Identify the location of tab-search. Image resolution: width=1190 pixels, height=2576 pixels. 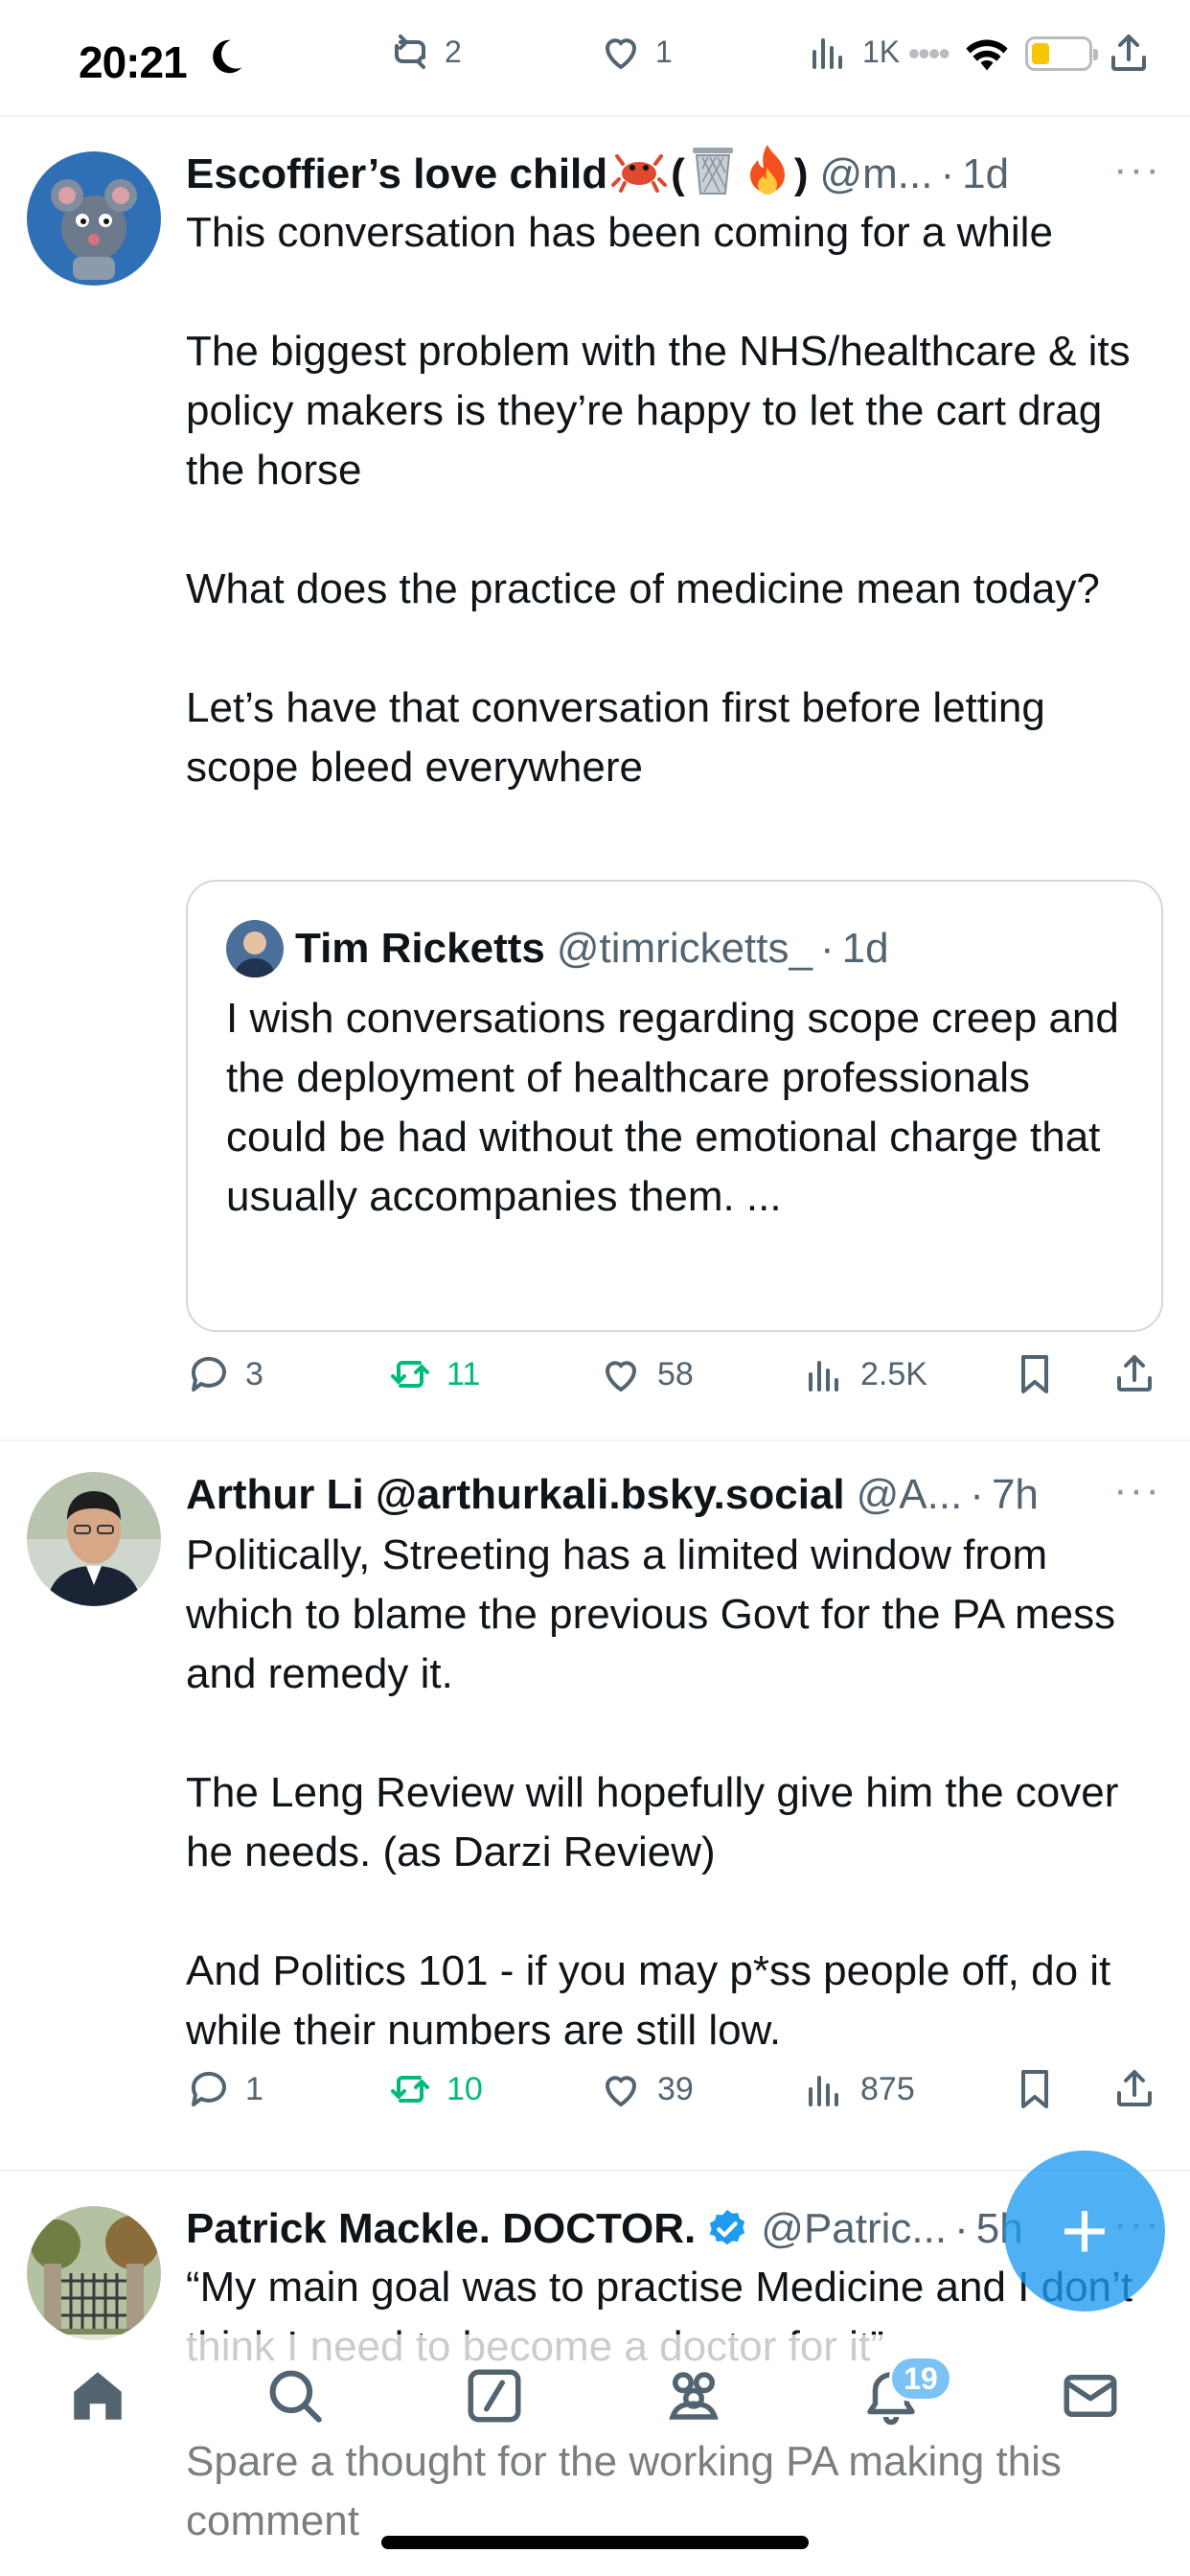
(295, 2396).